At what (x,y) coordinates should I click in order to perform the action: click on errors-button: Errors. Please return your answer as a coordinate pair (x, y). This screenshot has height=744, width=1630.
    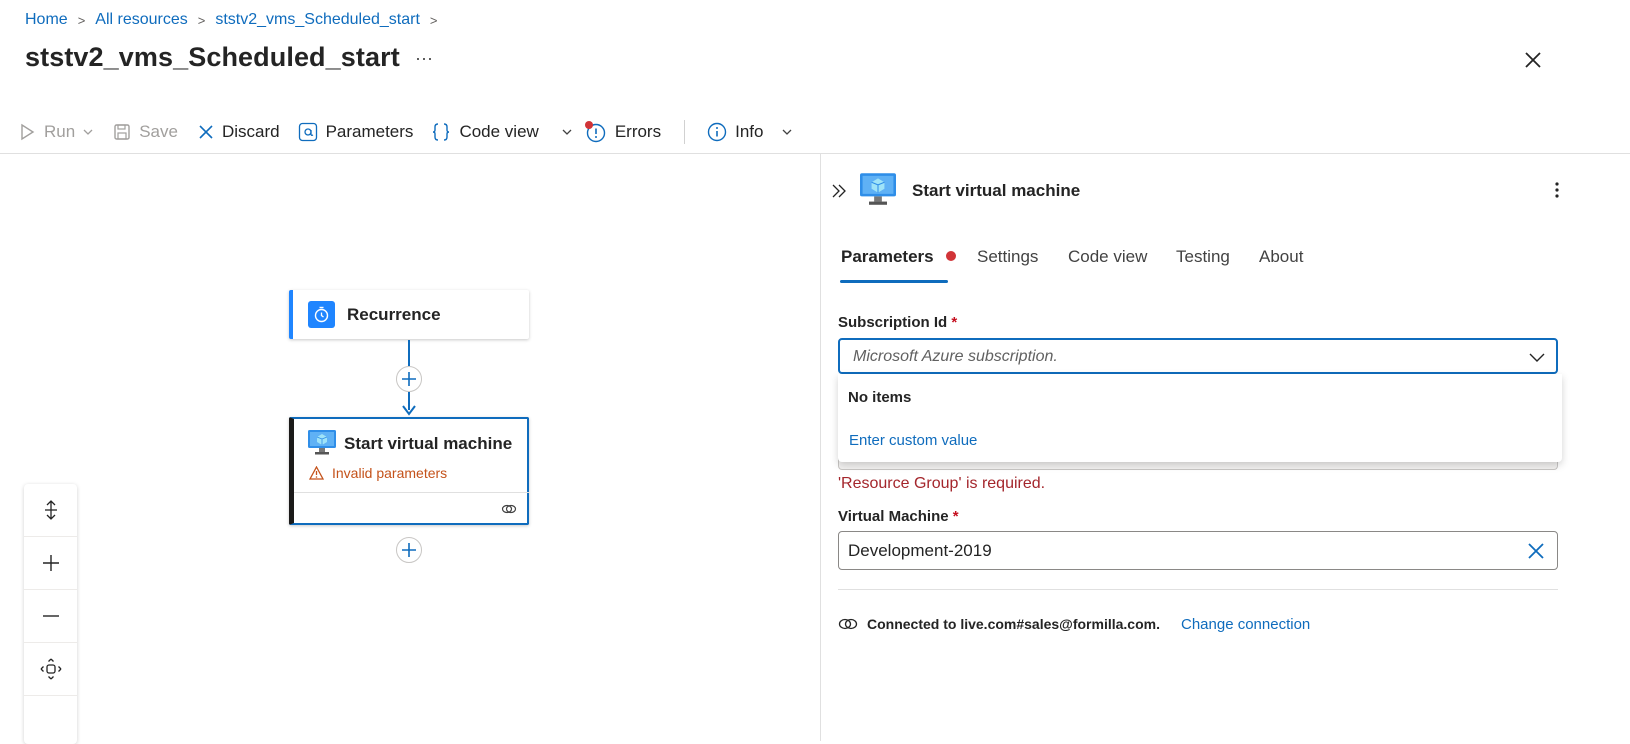
    Looking at the image, I should click on (623, 132).